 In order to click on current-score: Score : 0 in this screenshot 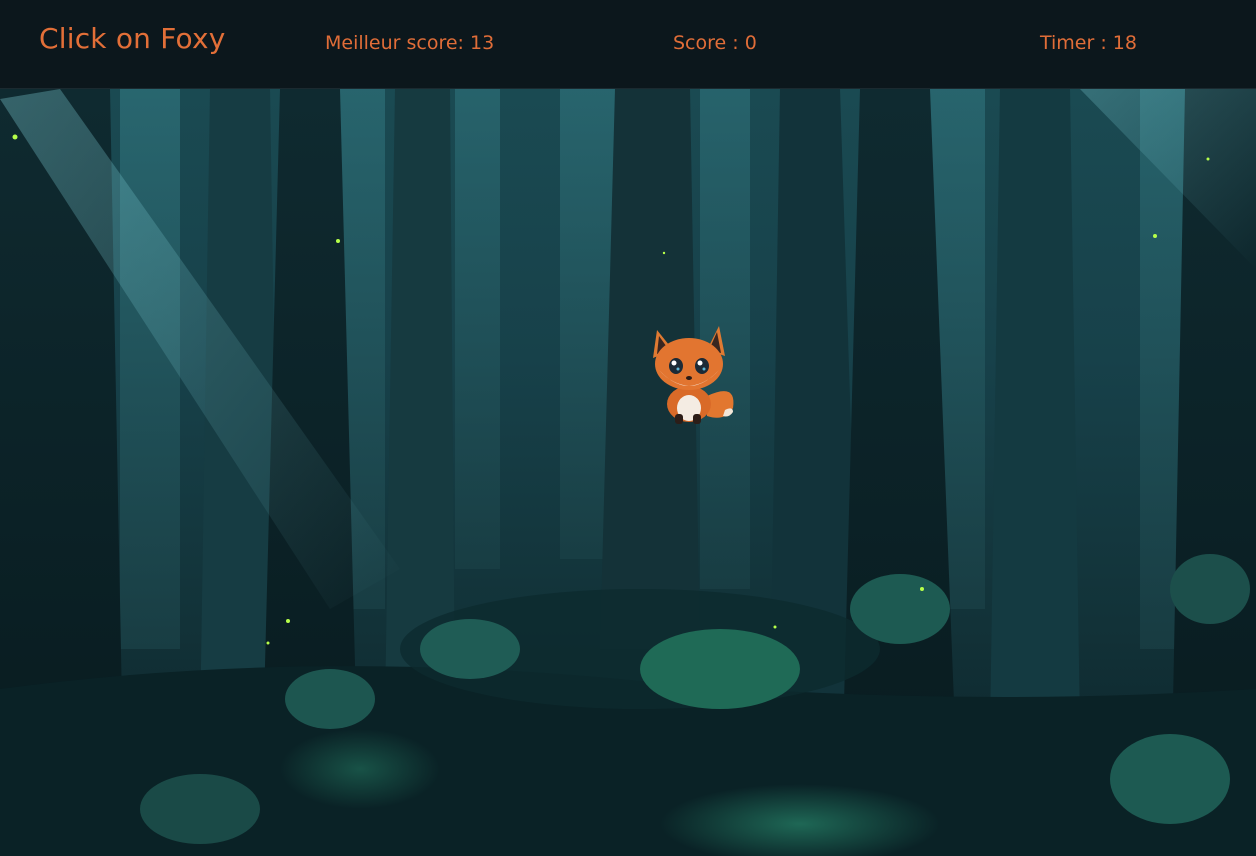, I will do `click(715, 43)`.